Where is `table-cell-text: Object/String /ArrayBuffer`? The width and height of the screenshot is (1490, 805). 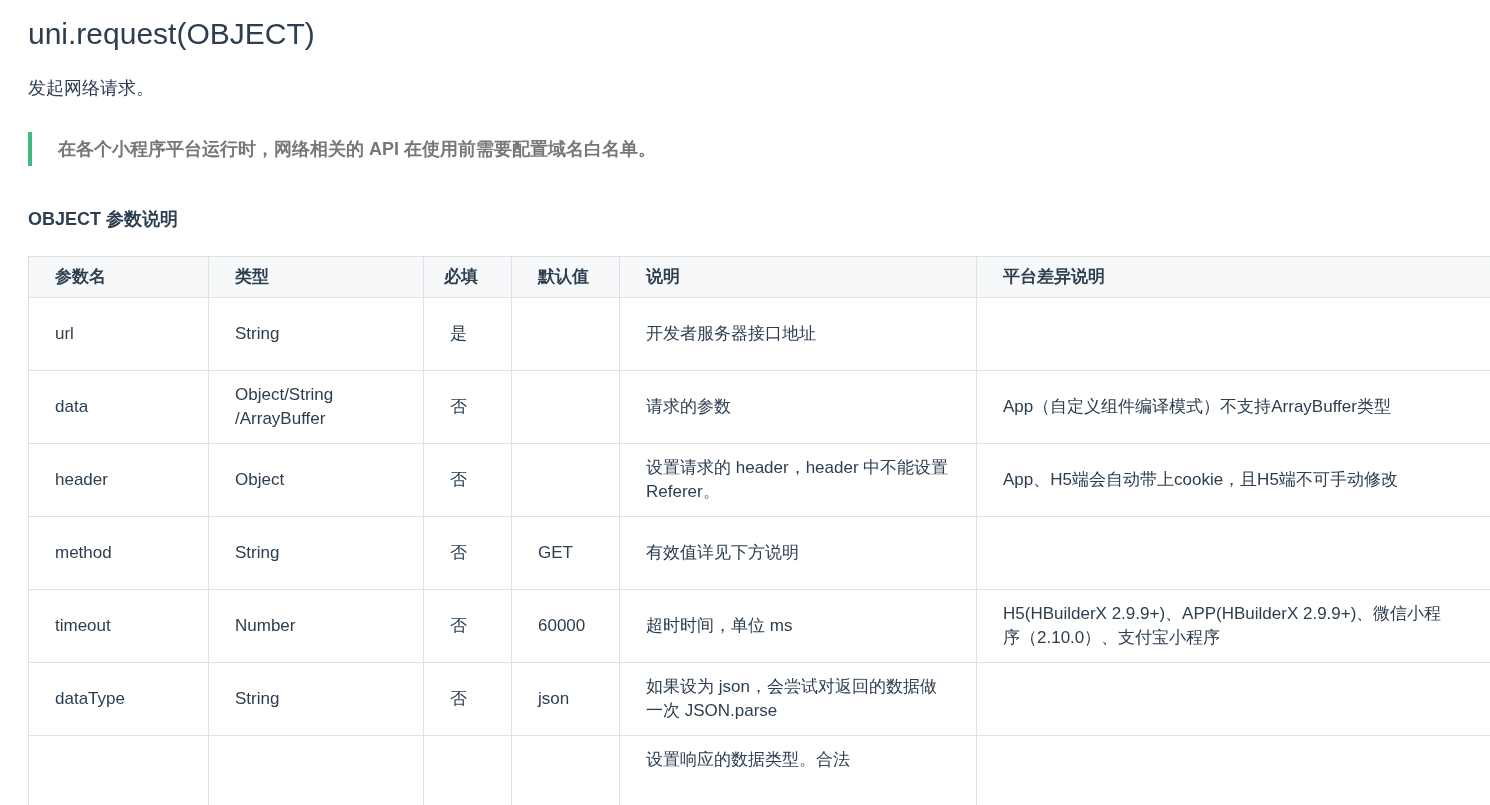 table-cell-text: Object/String /ArrayBuffer is located at coordinates (284, 407).